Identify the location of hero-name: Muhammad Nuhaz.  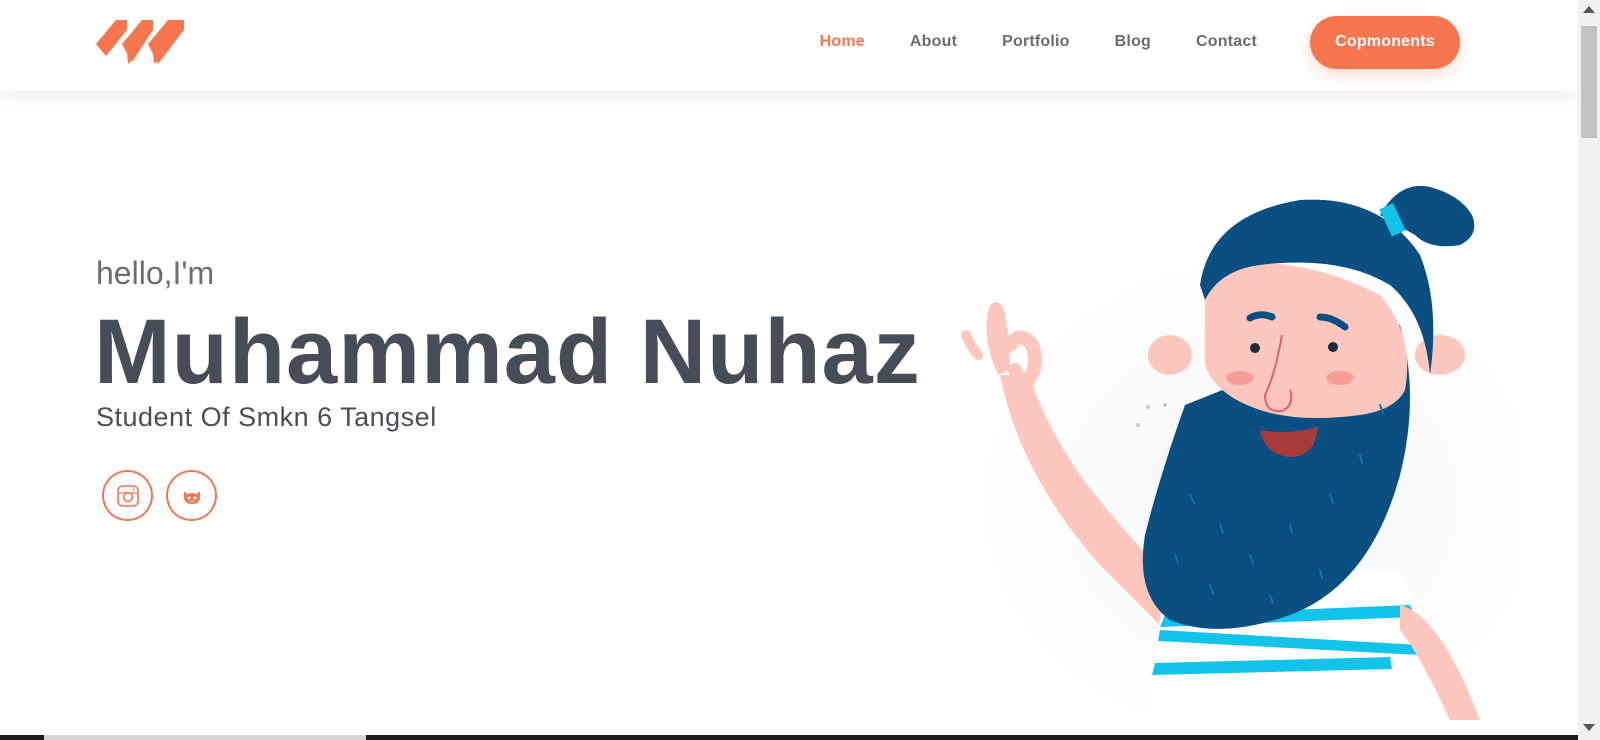
(507, 352).